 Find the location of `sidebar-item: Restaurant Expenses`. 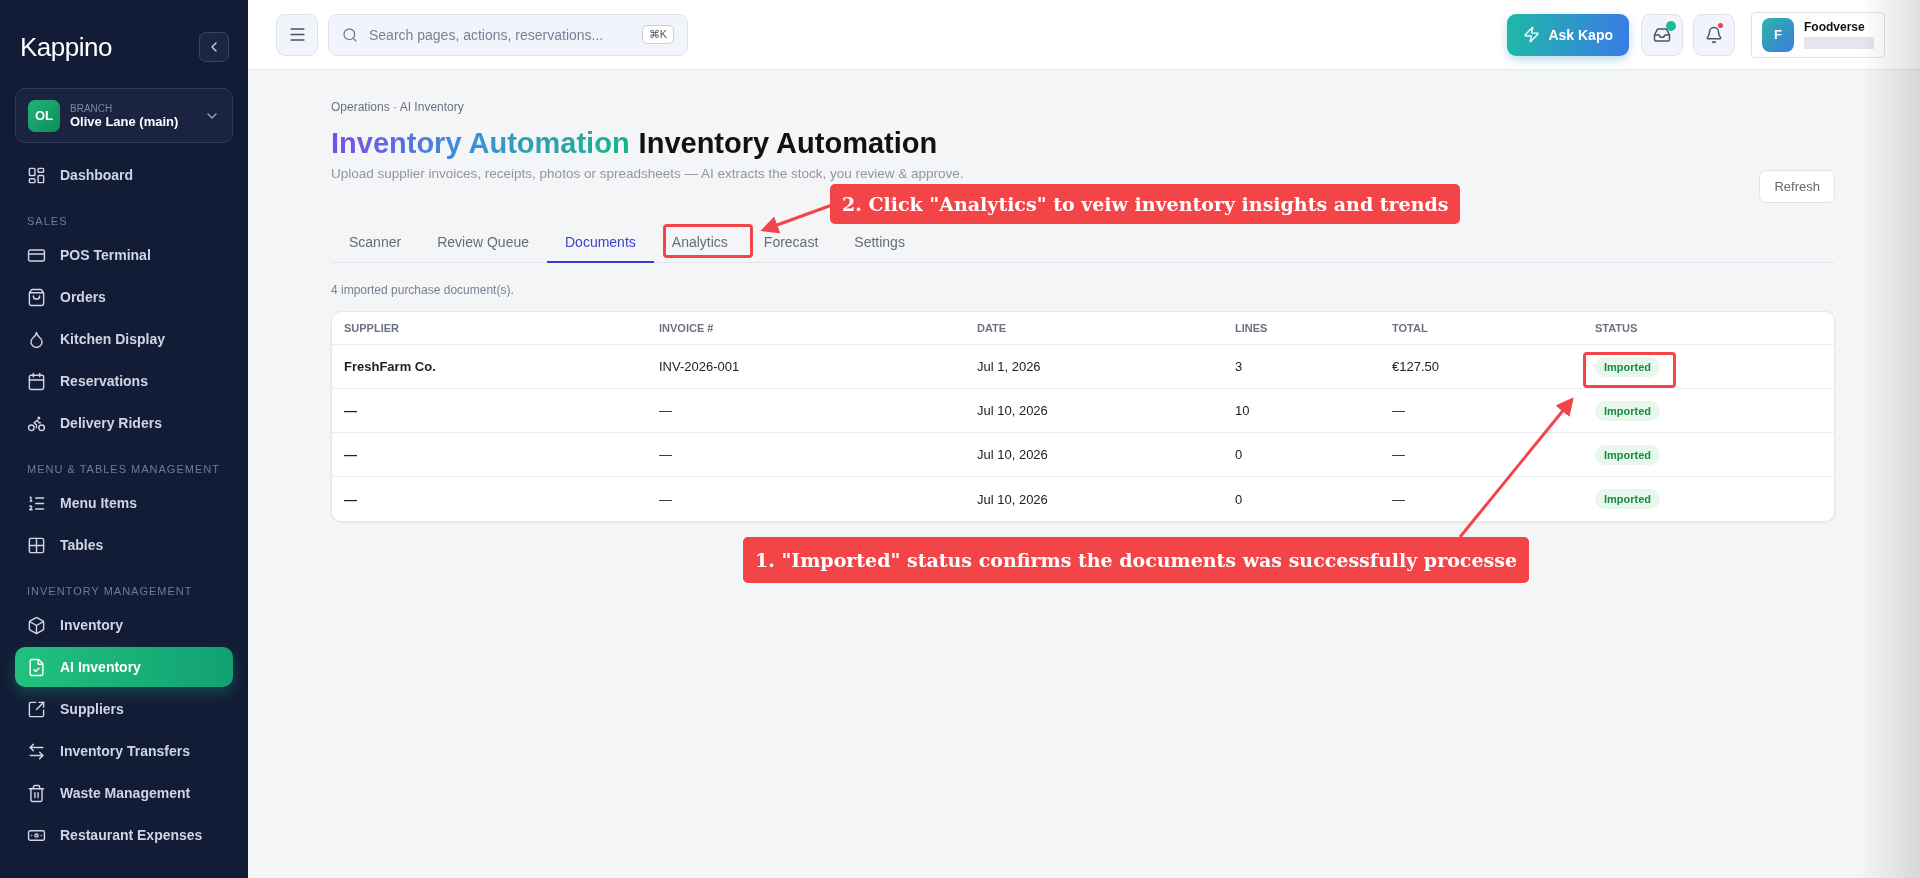

sidebar-item: Restaurant Expenses is located at coordinates (124, 835).